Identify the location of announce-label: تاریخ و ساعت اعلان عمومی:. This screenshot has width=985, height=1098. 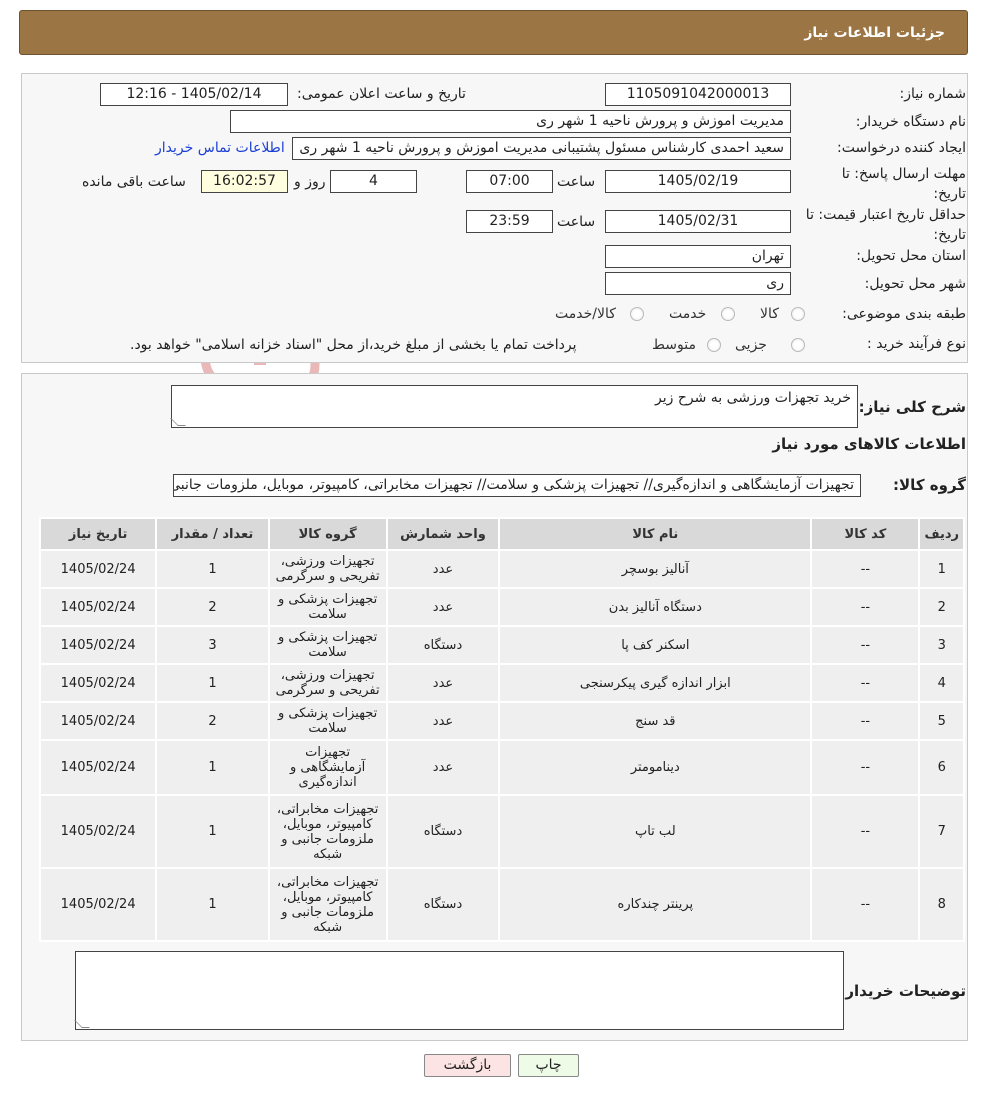
(381, 94).